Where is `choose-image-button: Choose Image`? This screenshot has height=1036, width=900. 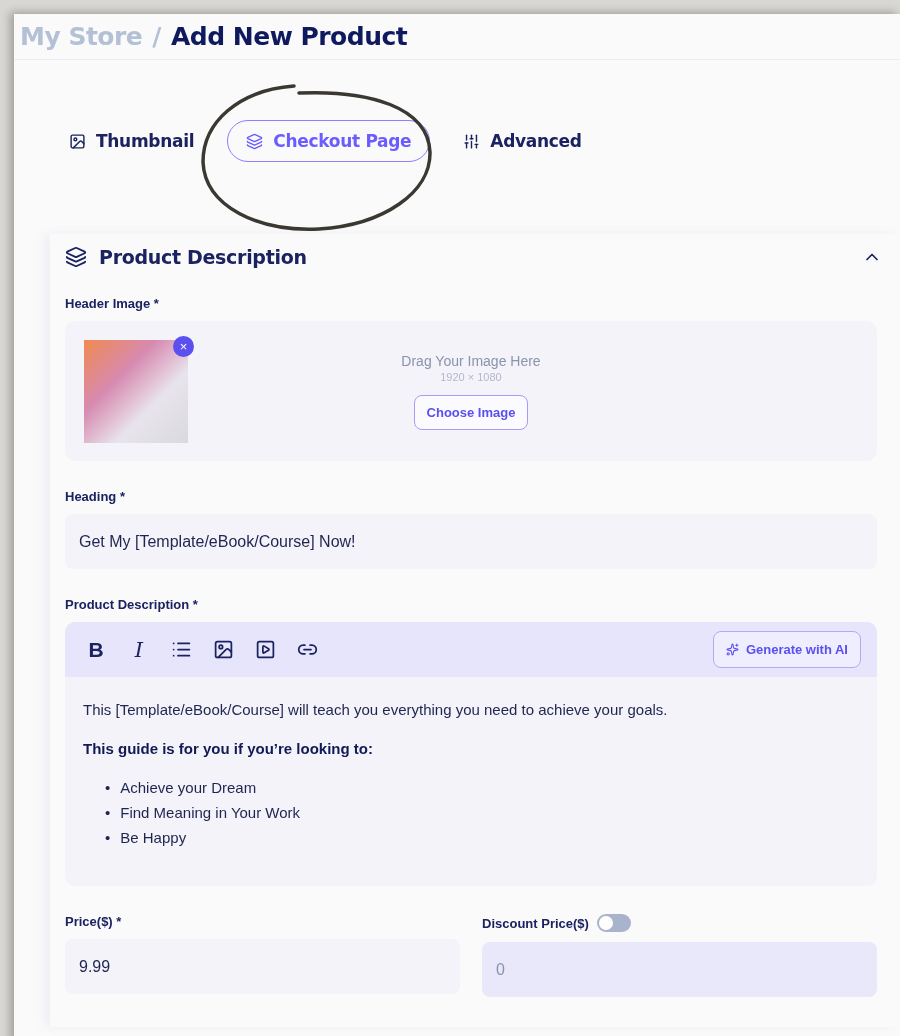
choose-image-button: Choose Image is located at coordinates (471, 412).